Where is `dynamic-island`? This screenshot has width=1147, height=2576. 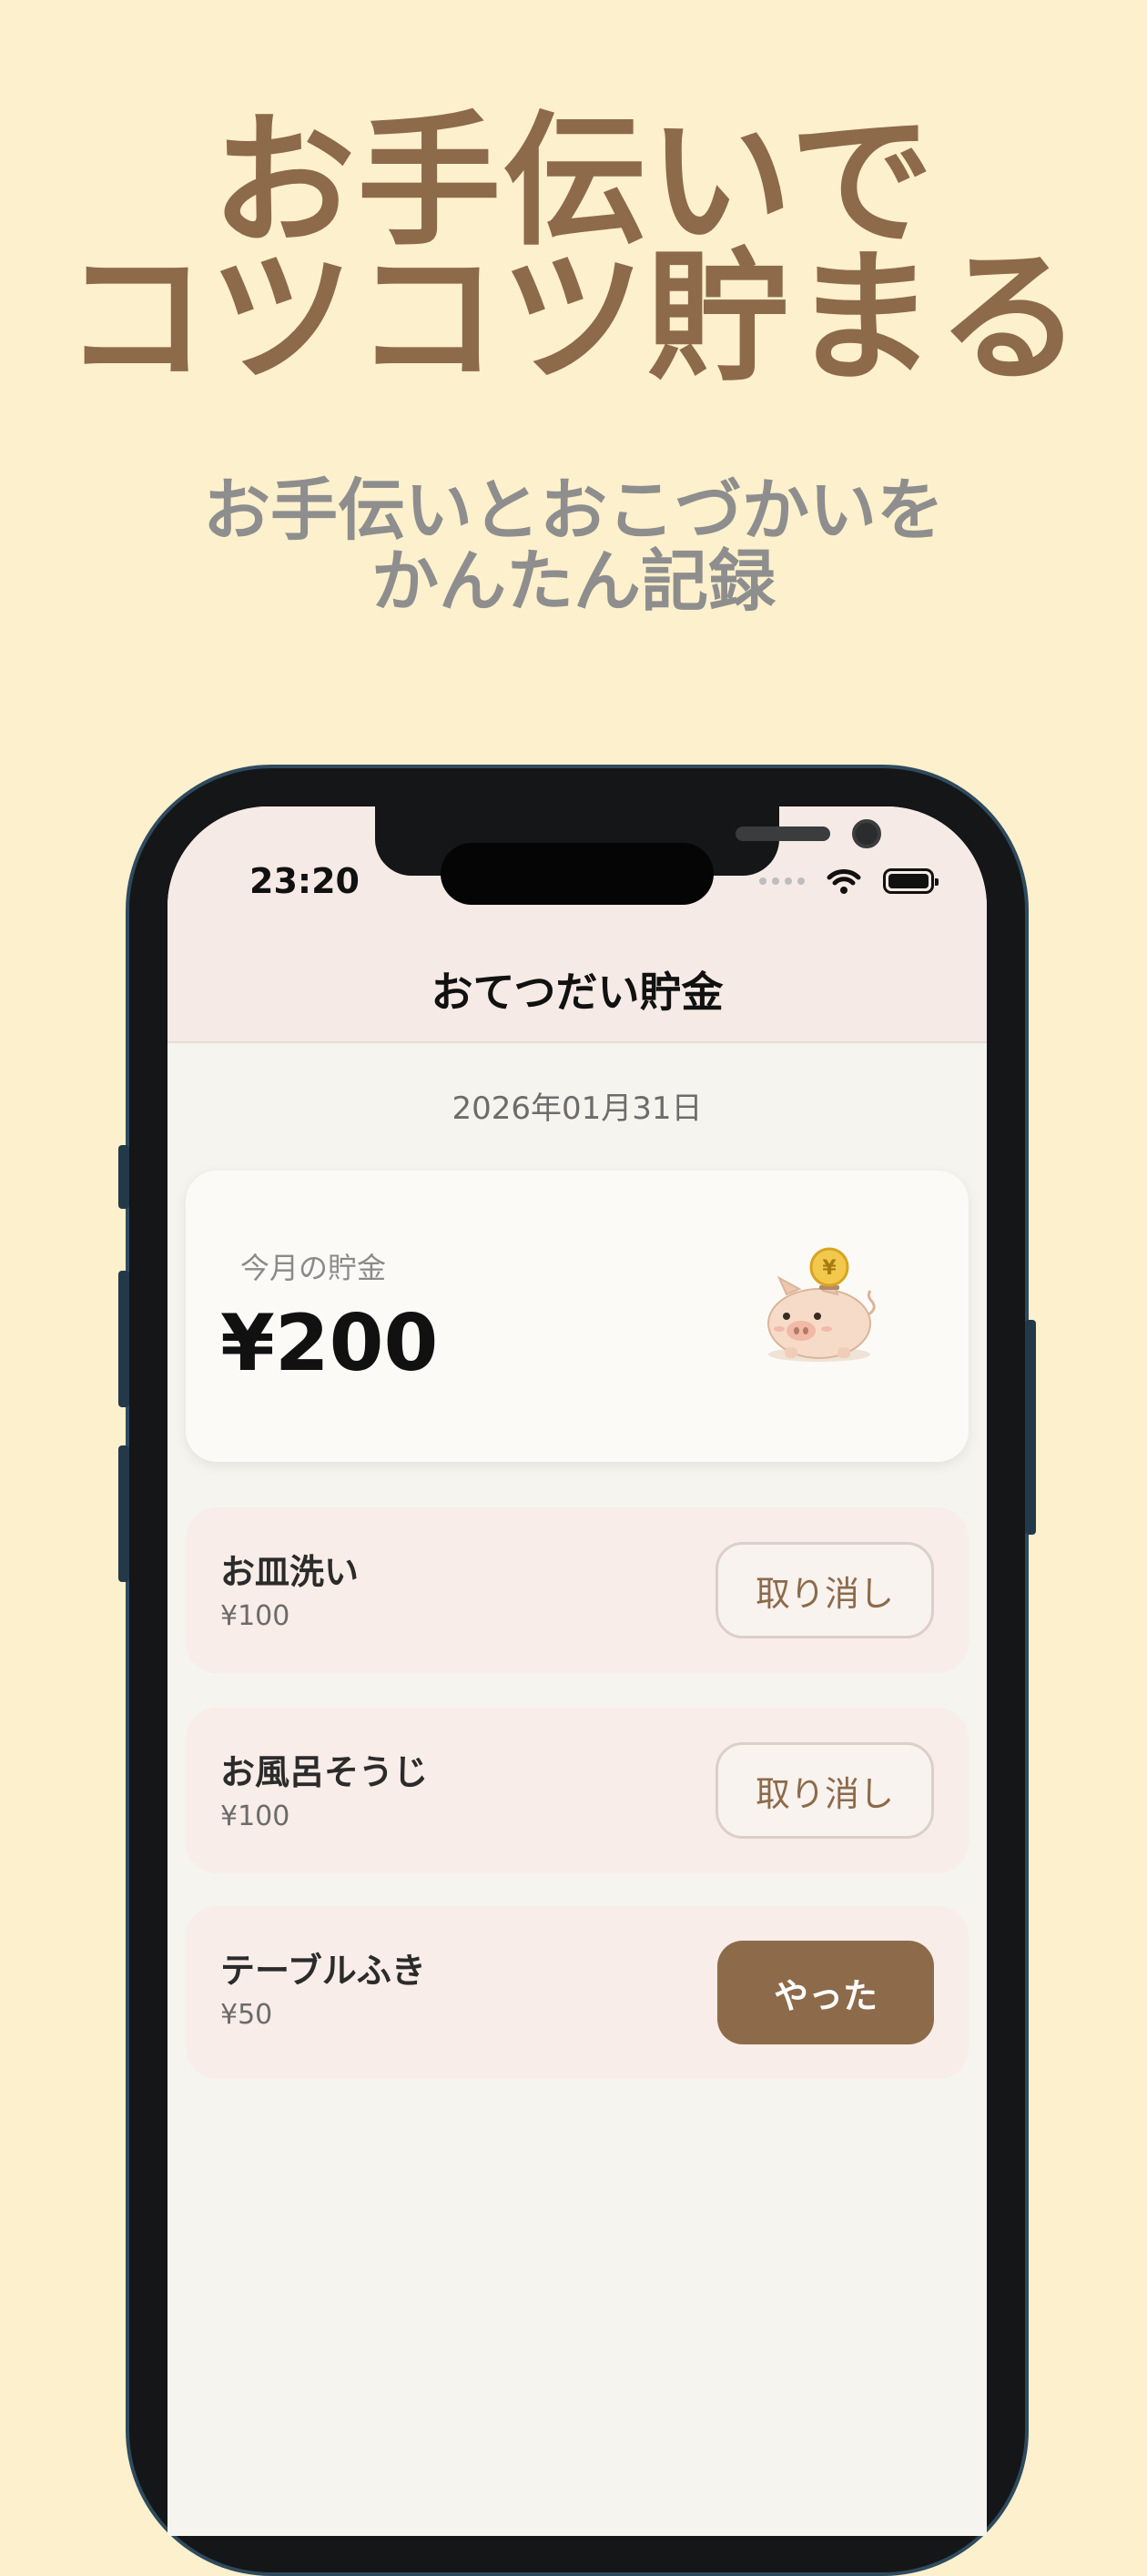 dynamic-island is located at coordinates (577, 874).